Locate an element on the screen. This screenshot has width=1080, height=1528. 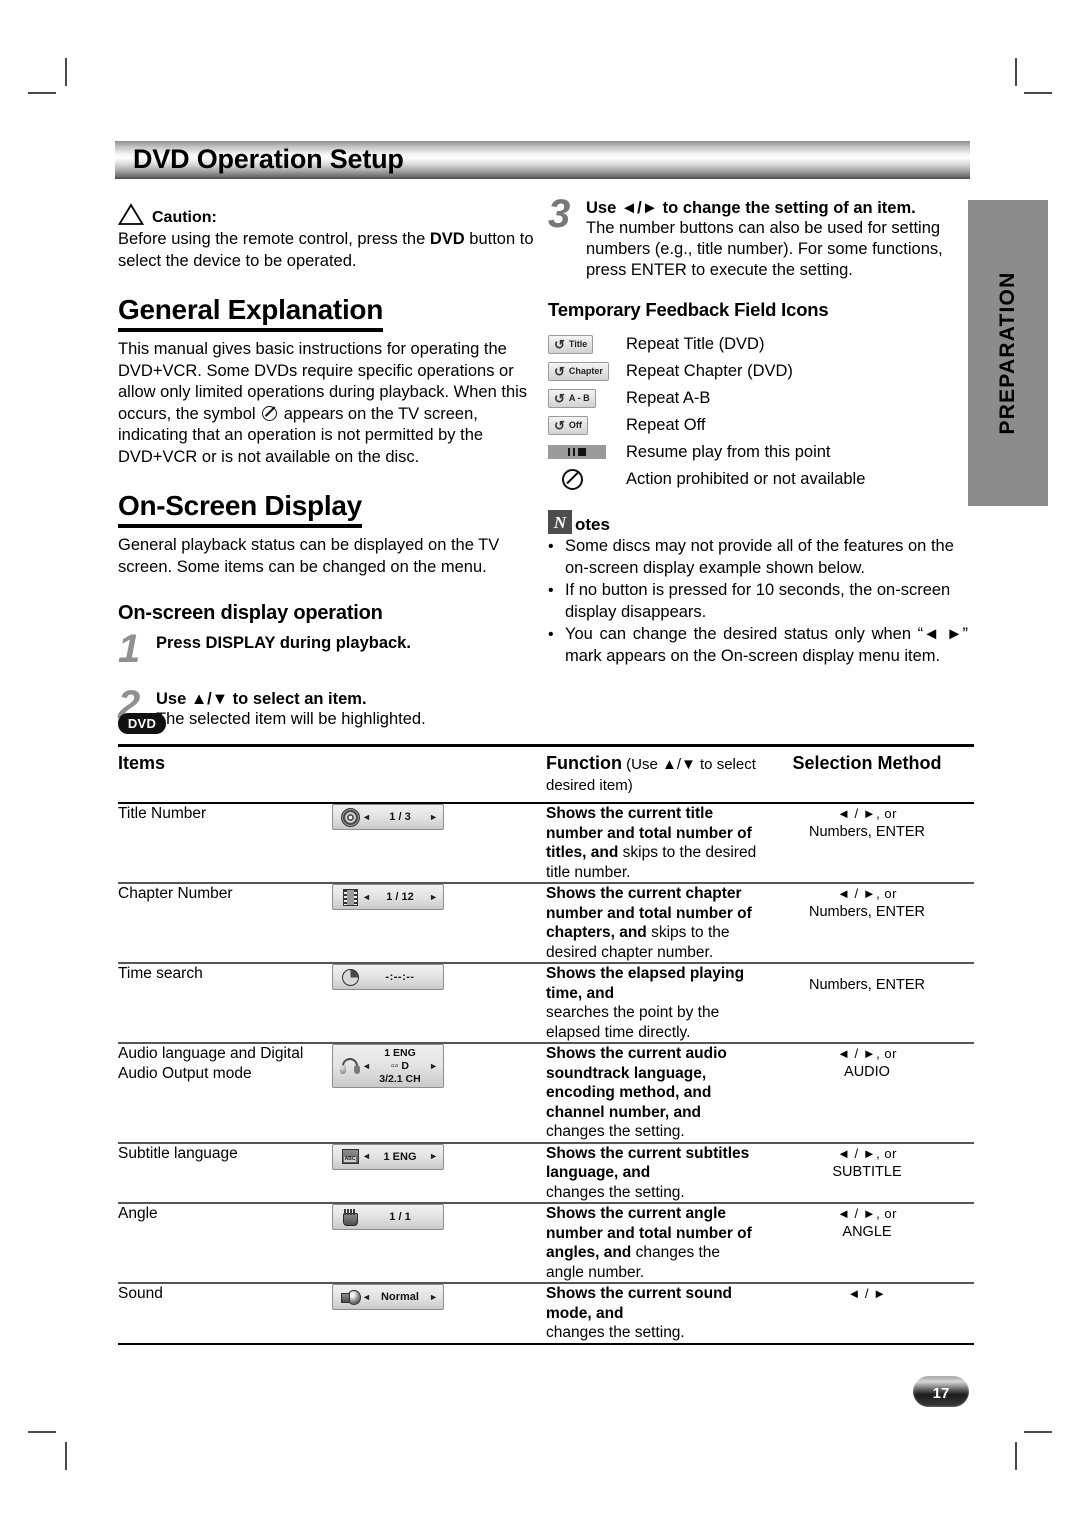
crop-mark-bottom-left-horizontal is located at coordinates (42, 1432).